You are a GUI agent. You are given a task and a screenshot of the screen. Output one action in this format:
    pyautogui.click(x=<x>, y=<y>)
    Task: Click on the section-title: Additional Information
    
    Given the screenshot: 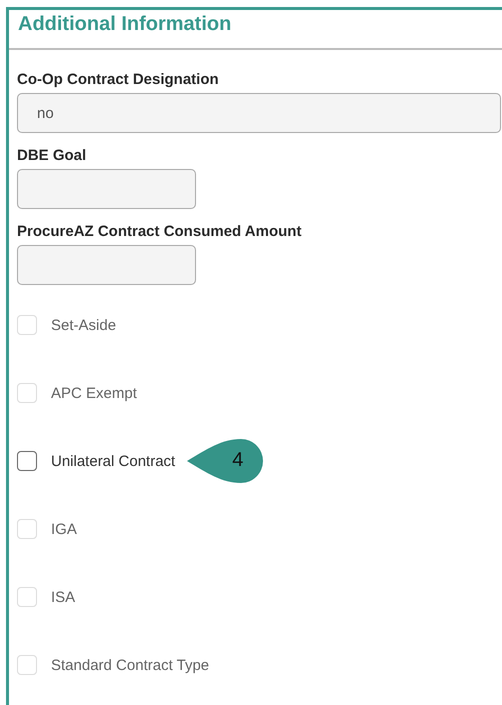 What is the action you would take?
    pyautogui.click(x=125, y=24)
    